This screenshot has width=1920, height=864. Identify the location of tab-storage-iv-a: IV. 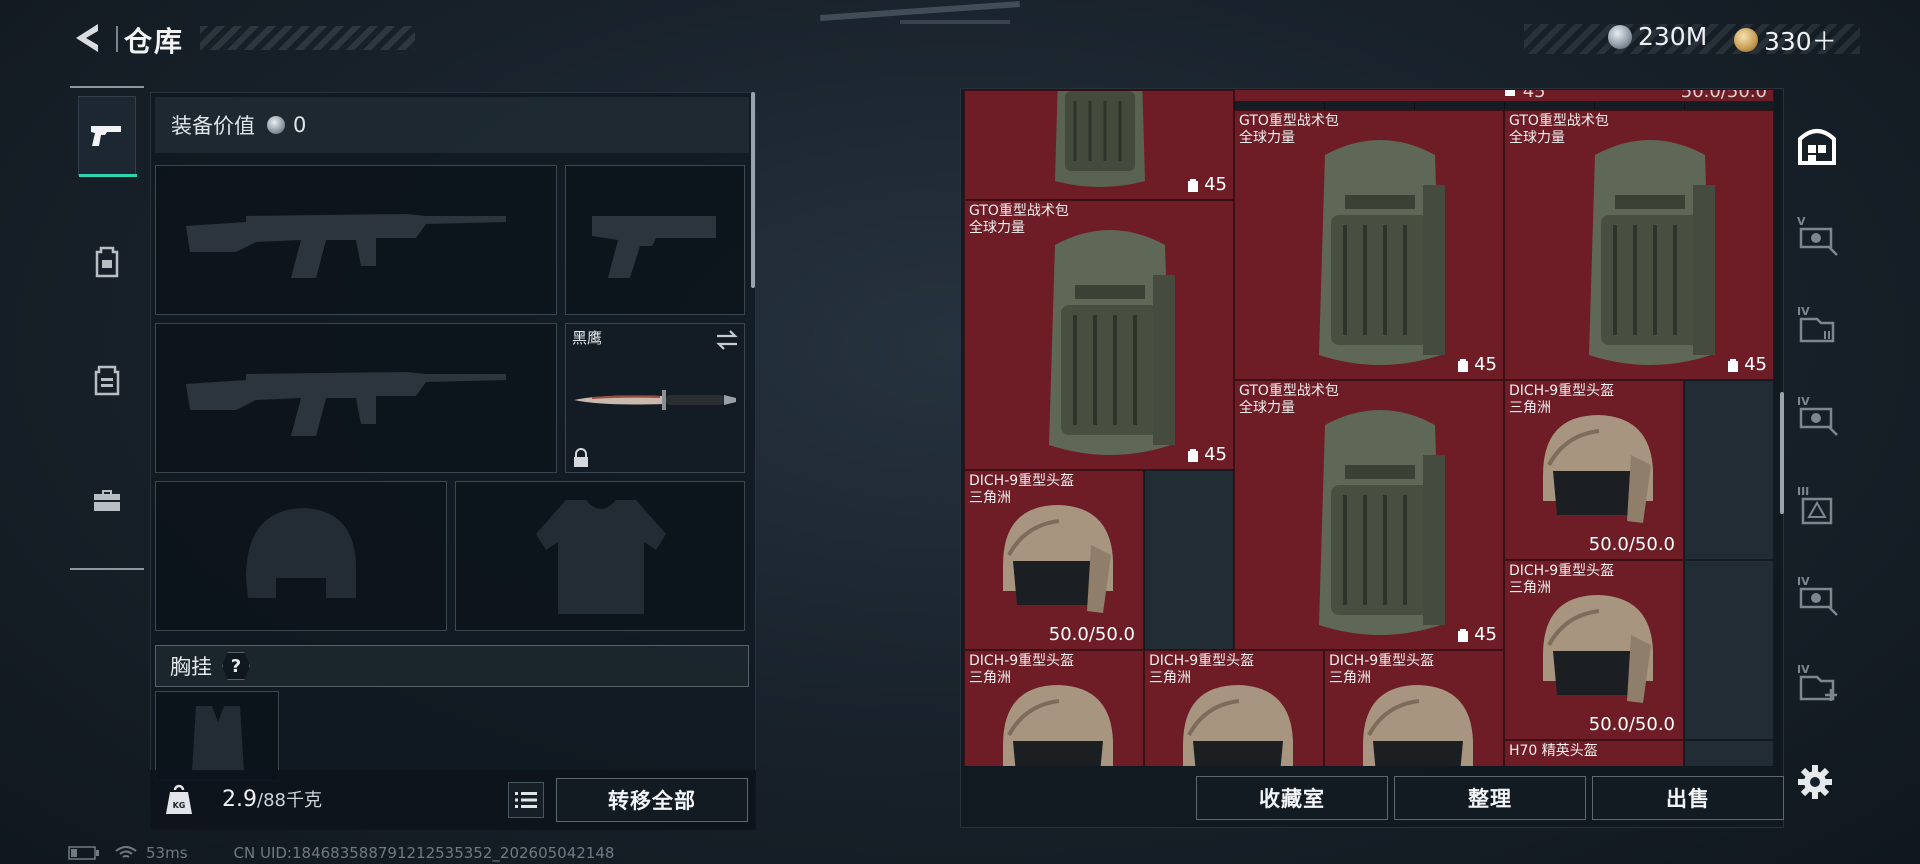
(1817, 325).